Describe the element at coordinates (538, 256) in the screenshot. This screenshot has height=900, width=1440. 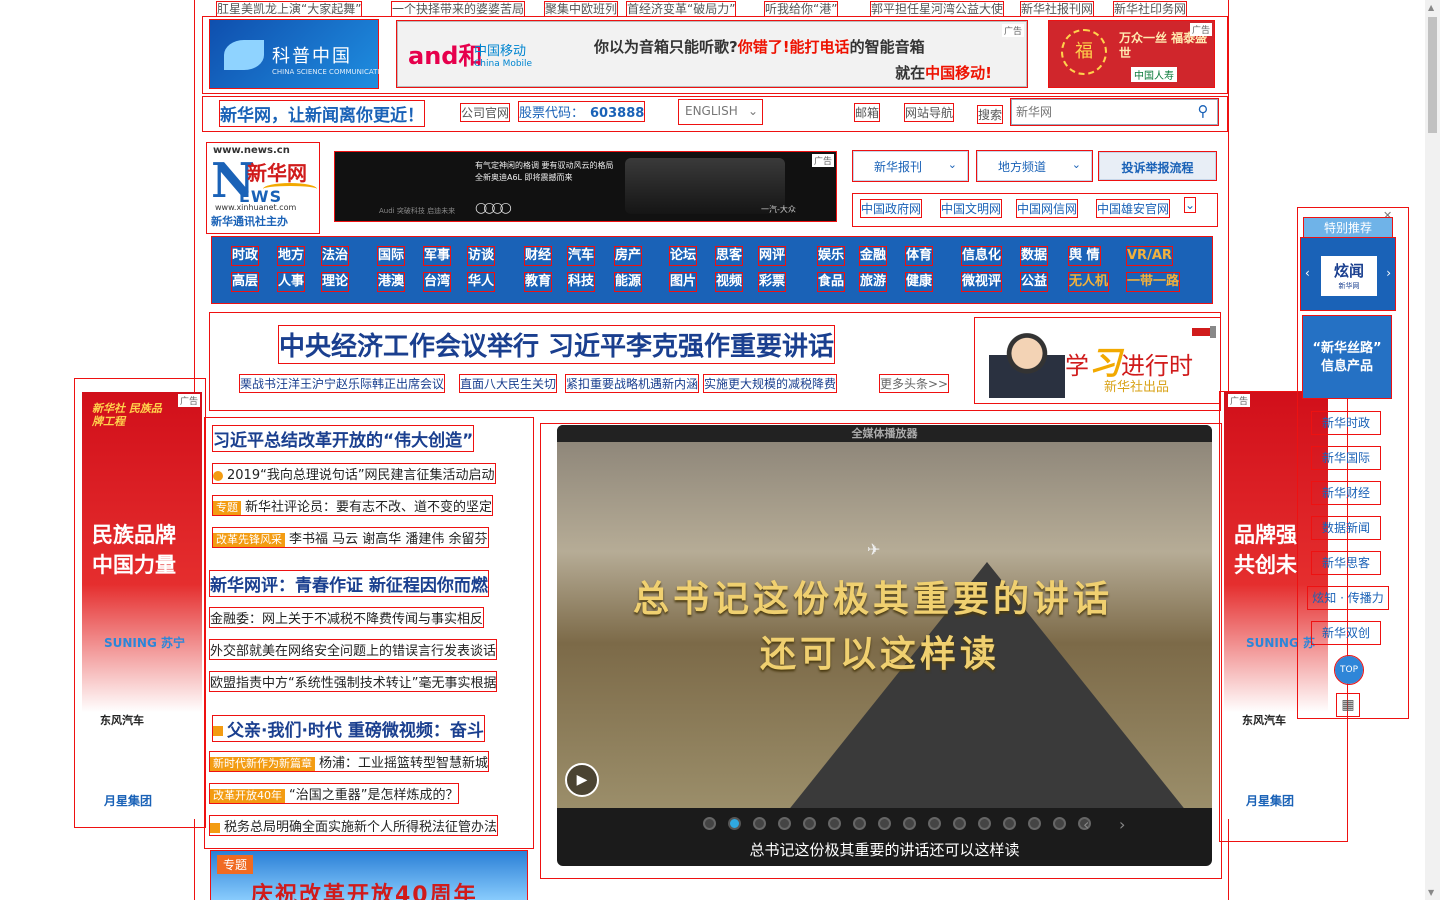
I see `nav-item: 财经` at that location.